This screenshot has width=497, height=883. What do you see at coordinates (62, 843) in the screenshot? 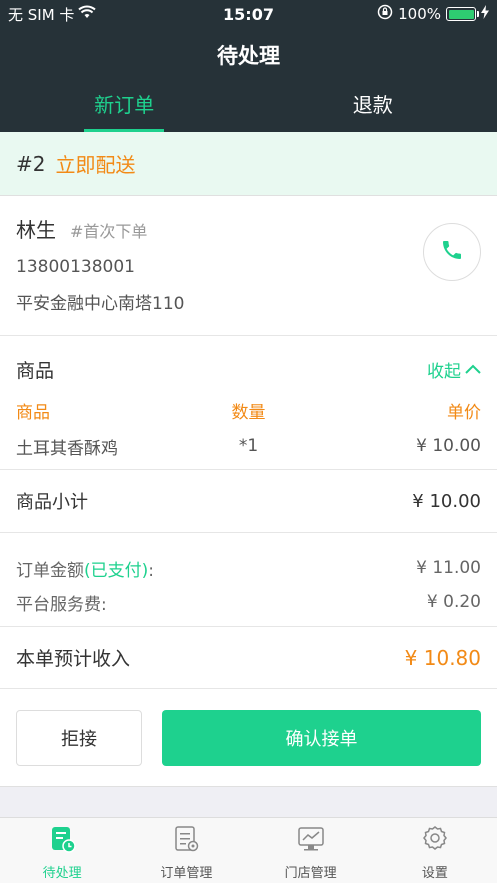
I see `pending-orders-icon` at bounding box center [62, 843].